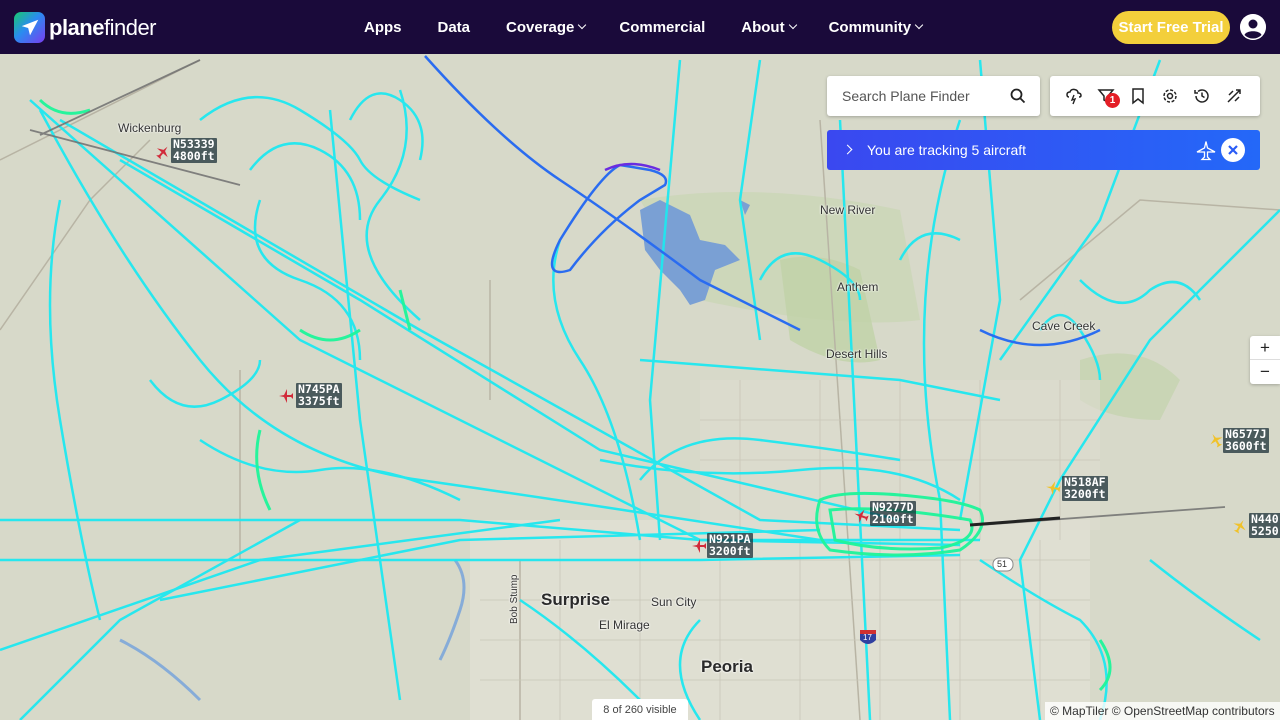 This screenshot has height=720, width=1280. What do you see at coordinates (727, 666) in the screenshot?
I see `place-label: Peoria` at bounding box center [727, 666].